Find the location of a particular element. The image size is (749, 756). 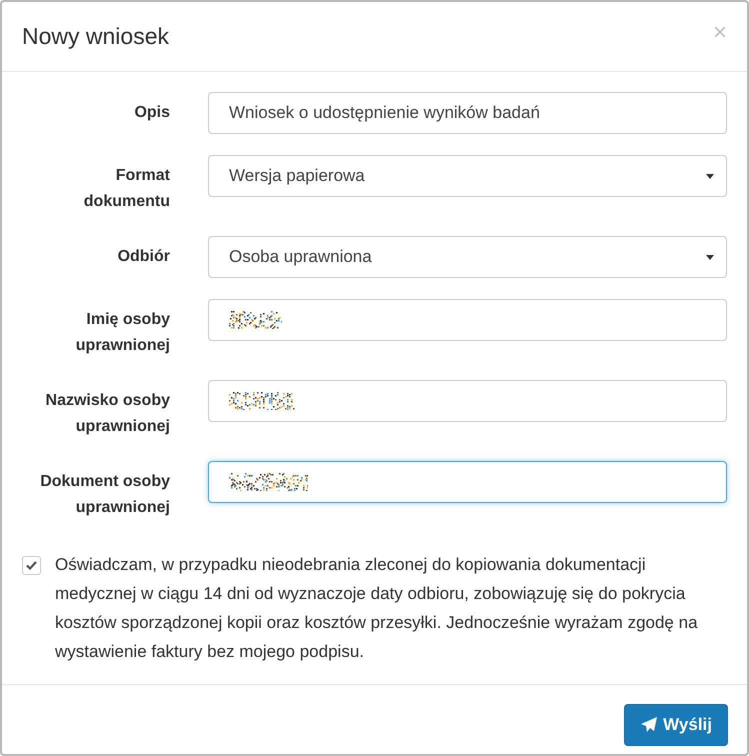

select-field: Wersja papierowa is located at coordinates (467, 176).